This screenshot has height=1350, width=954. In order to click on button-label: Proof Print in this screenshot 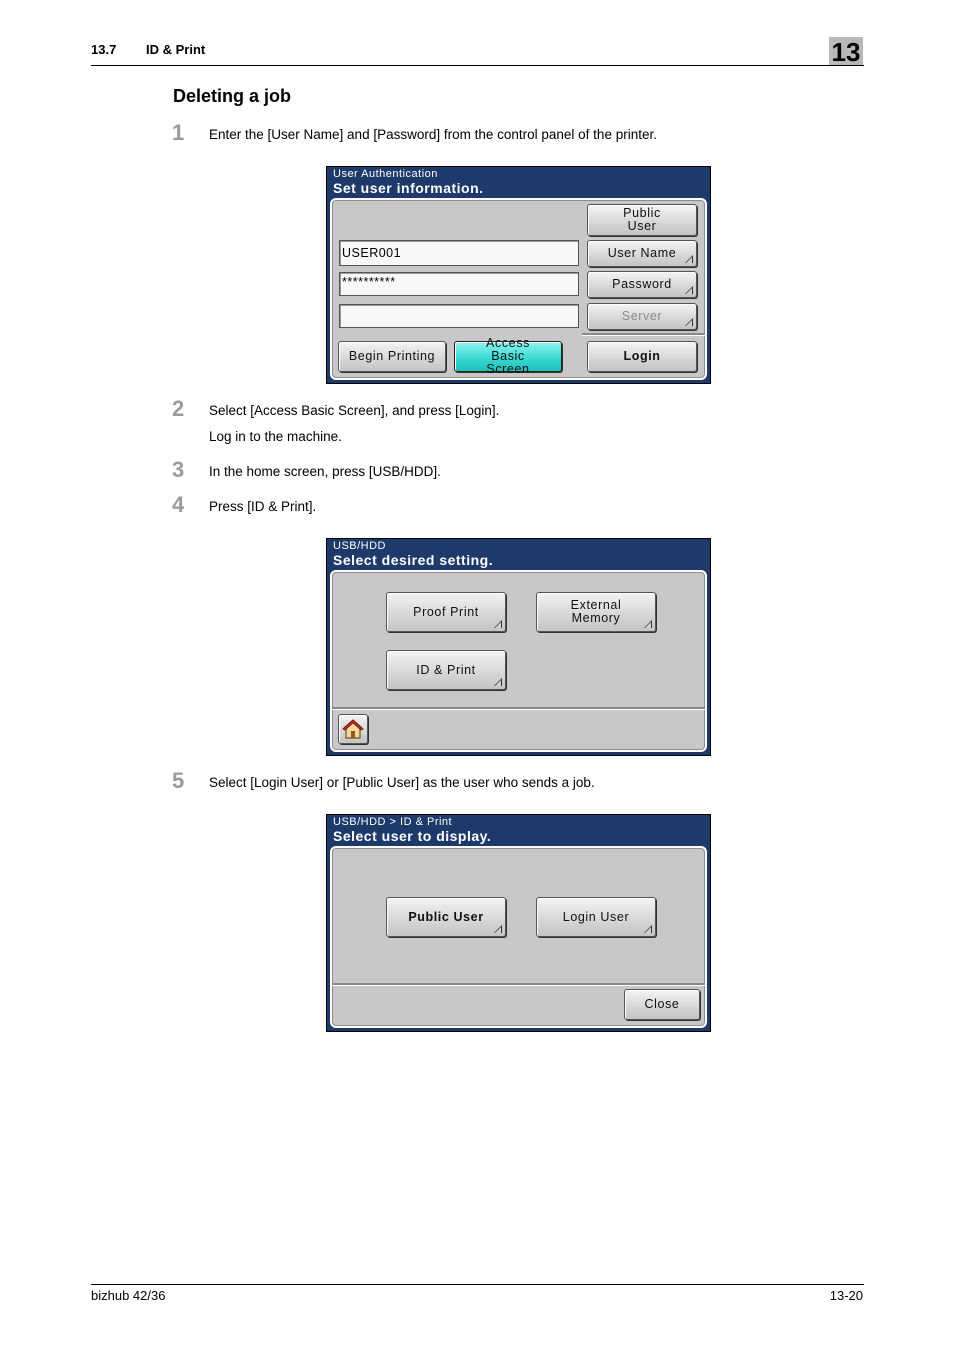, I will do `click(446, 611)`.